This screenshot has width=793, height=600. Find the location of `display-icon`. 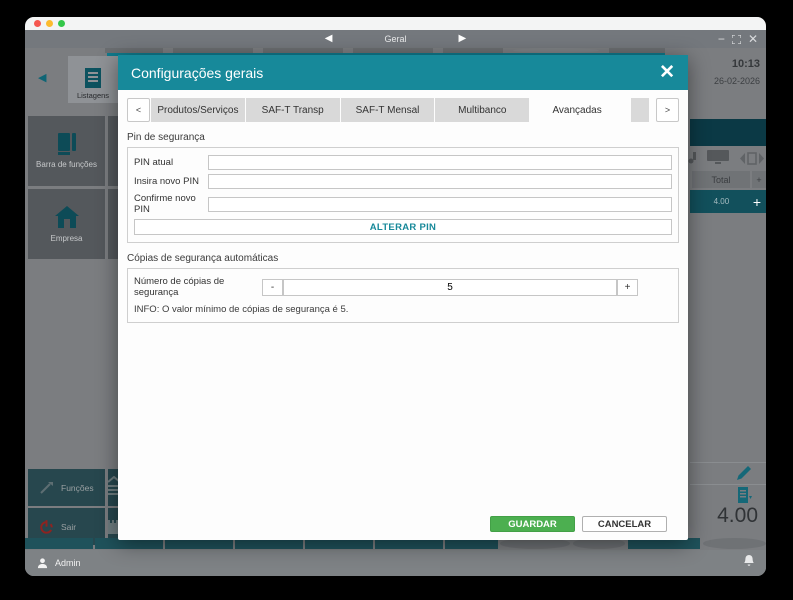

display-icon is located at coordinates (718, 158).